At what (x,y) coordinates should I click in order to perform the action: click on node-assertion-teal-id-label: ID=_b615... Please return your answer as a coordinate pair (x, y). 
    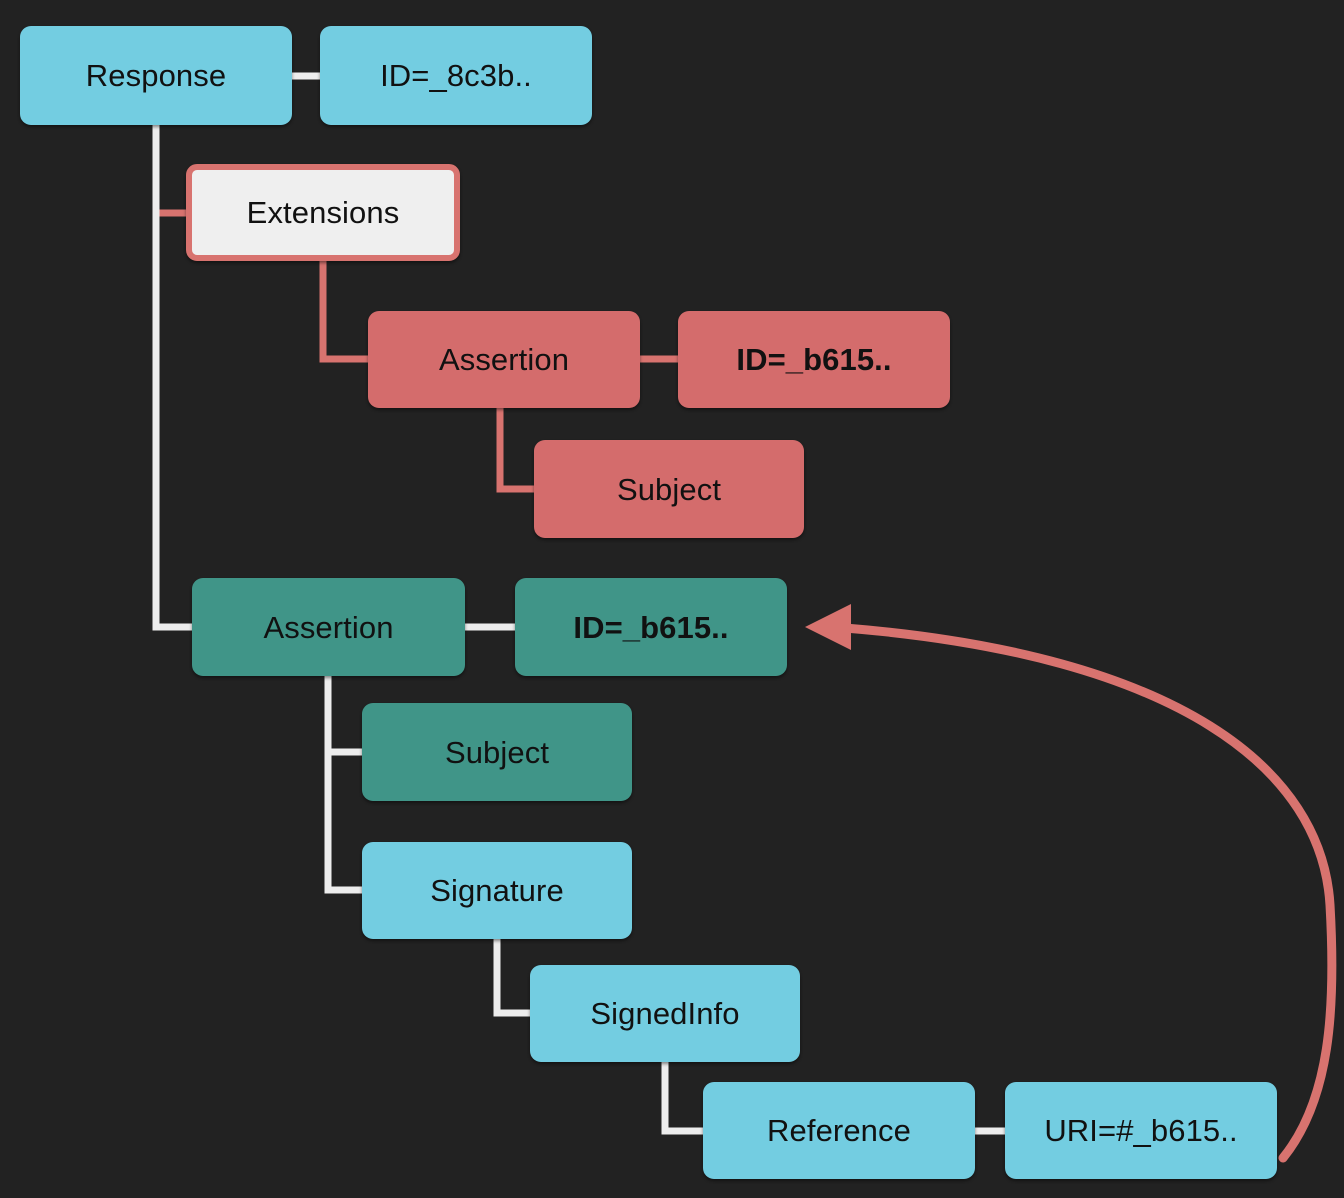
    Looking at the image, I should click on (651, 627).